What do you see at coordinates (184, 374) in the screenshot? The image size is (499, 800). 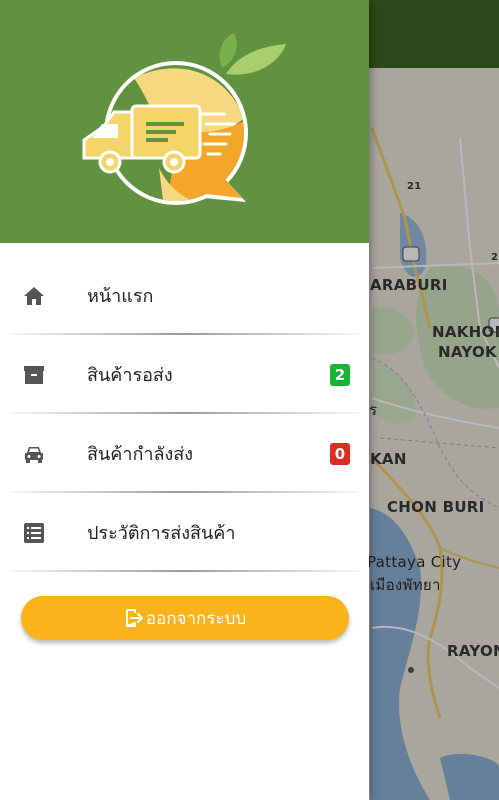 I see `menu-item-pending: สินค้ารอส่ง 2` at bounding box center [184, 374].